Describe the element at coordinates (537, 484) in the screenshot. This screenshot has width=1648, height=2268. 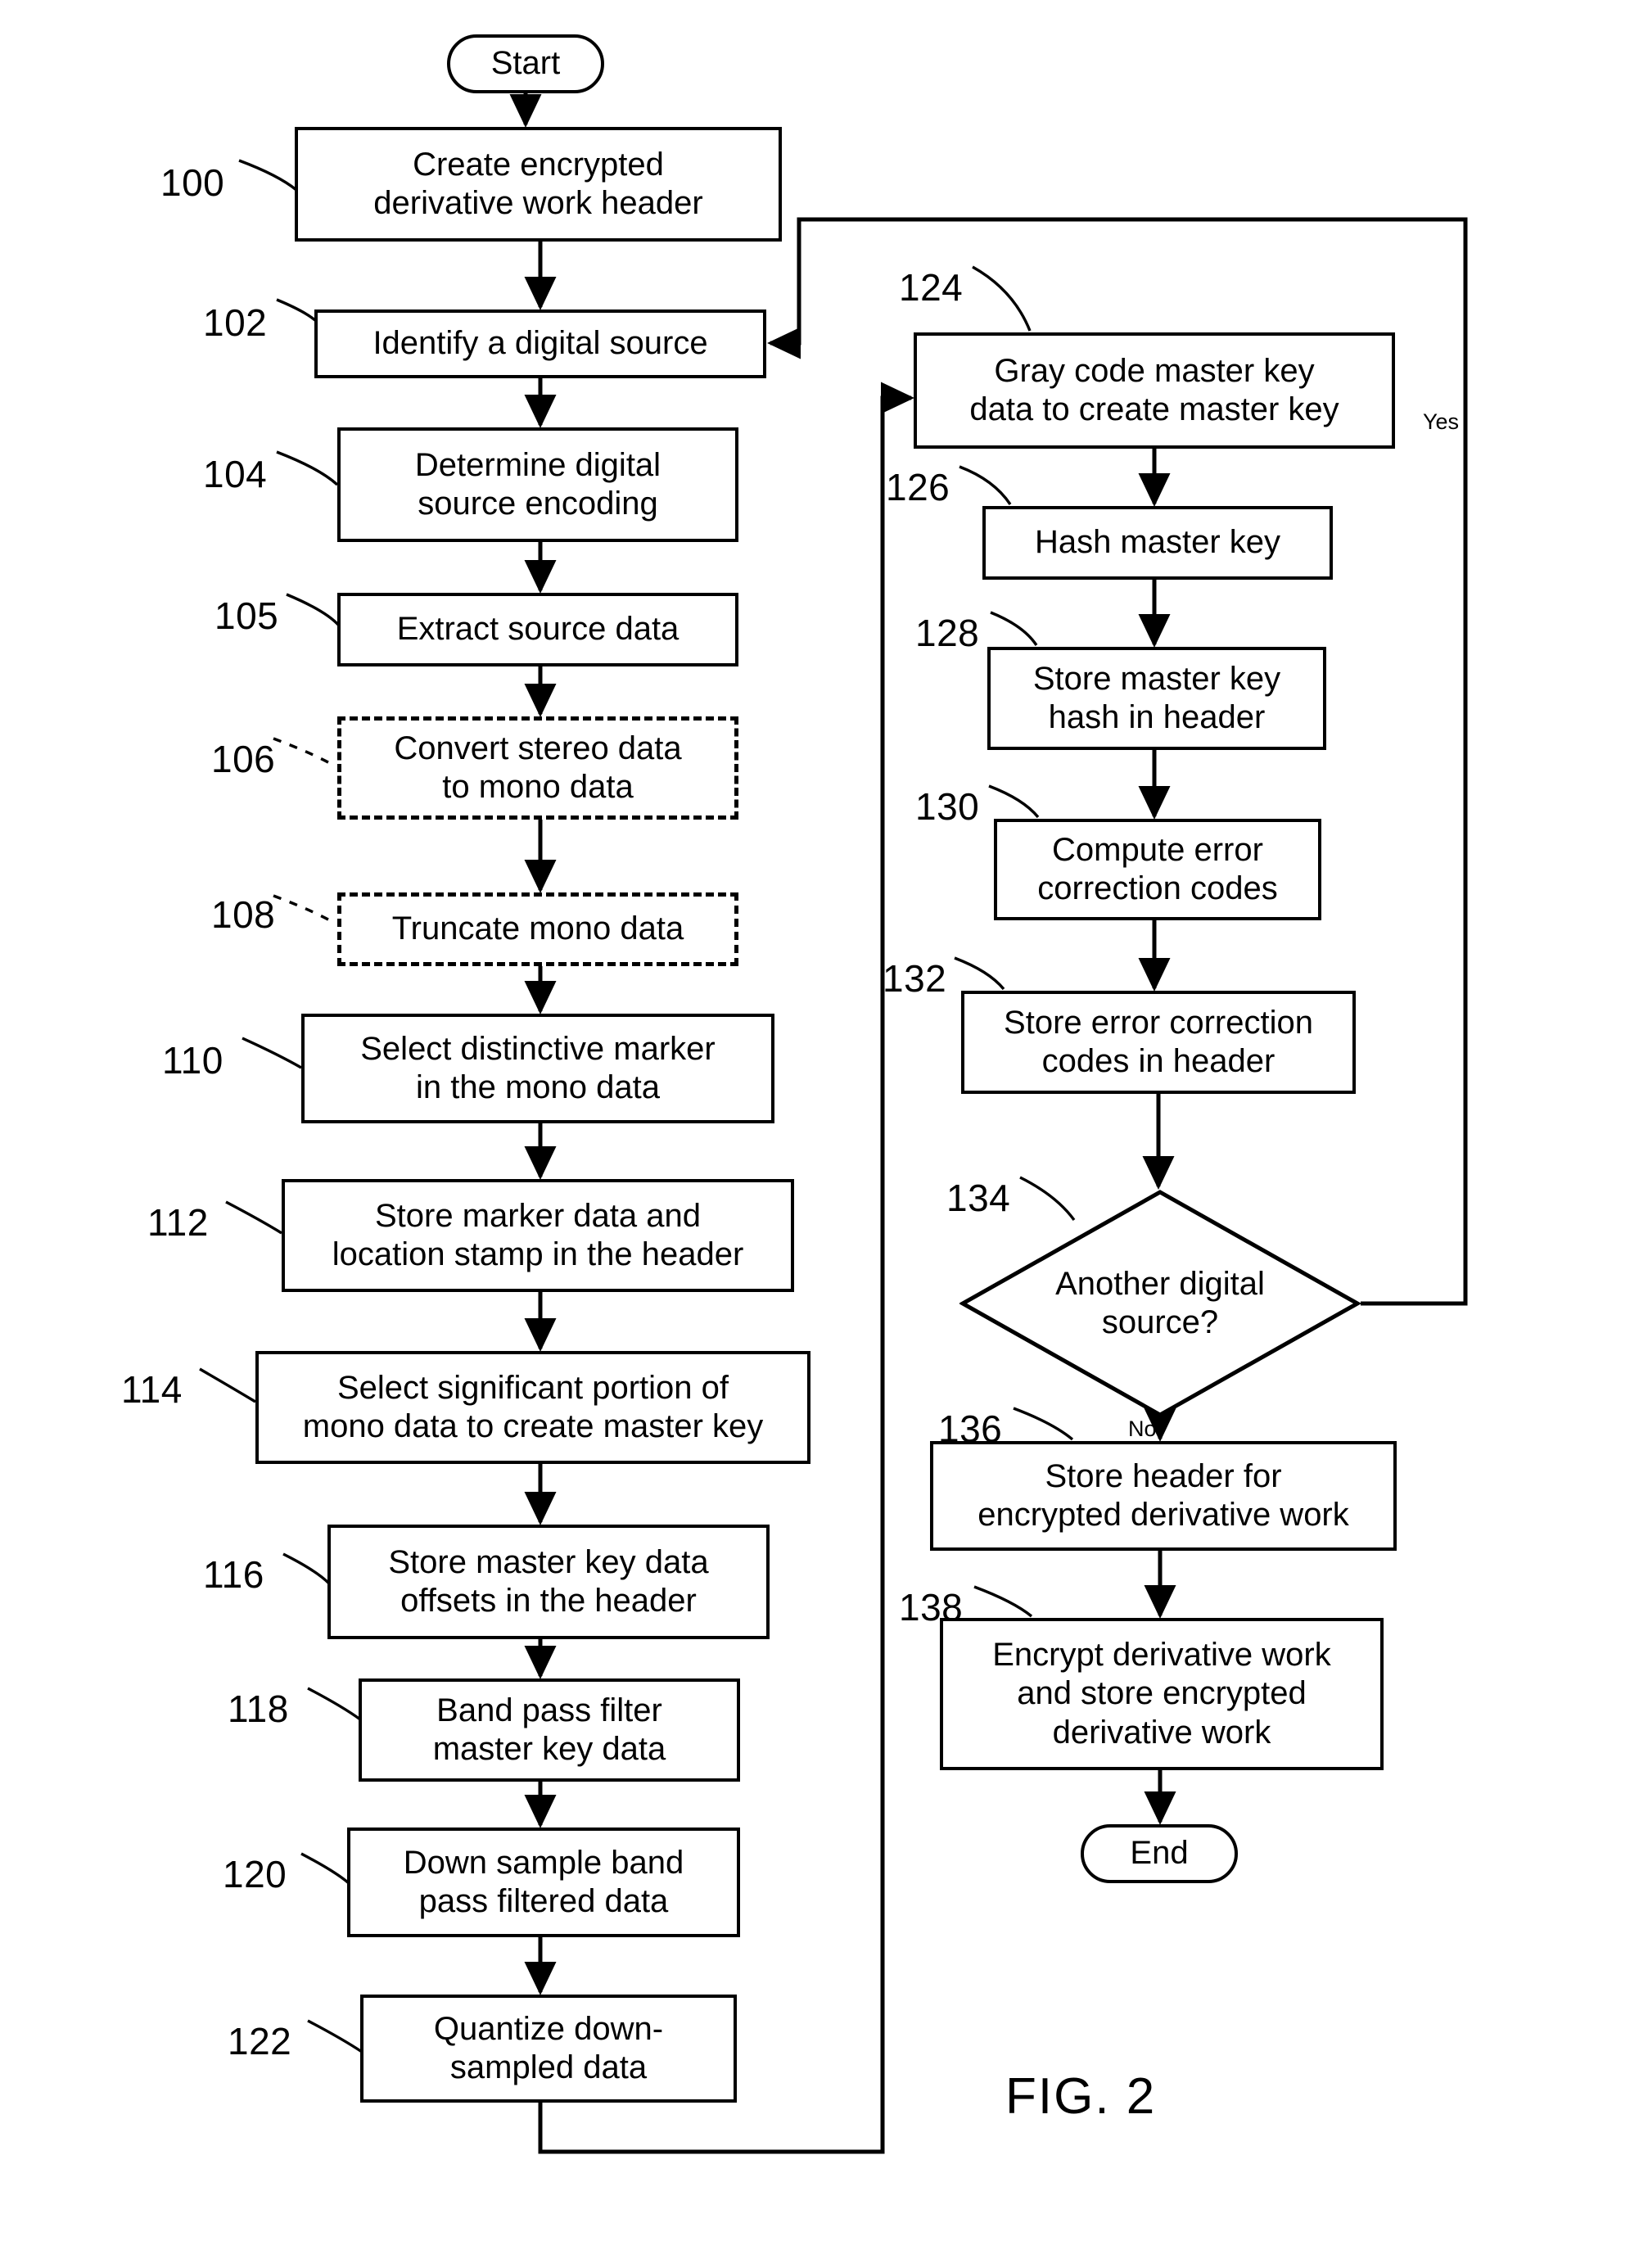
I see `process-determine-digital-source-encoding: Determine digital source encoding` at that location.